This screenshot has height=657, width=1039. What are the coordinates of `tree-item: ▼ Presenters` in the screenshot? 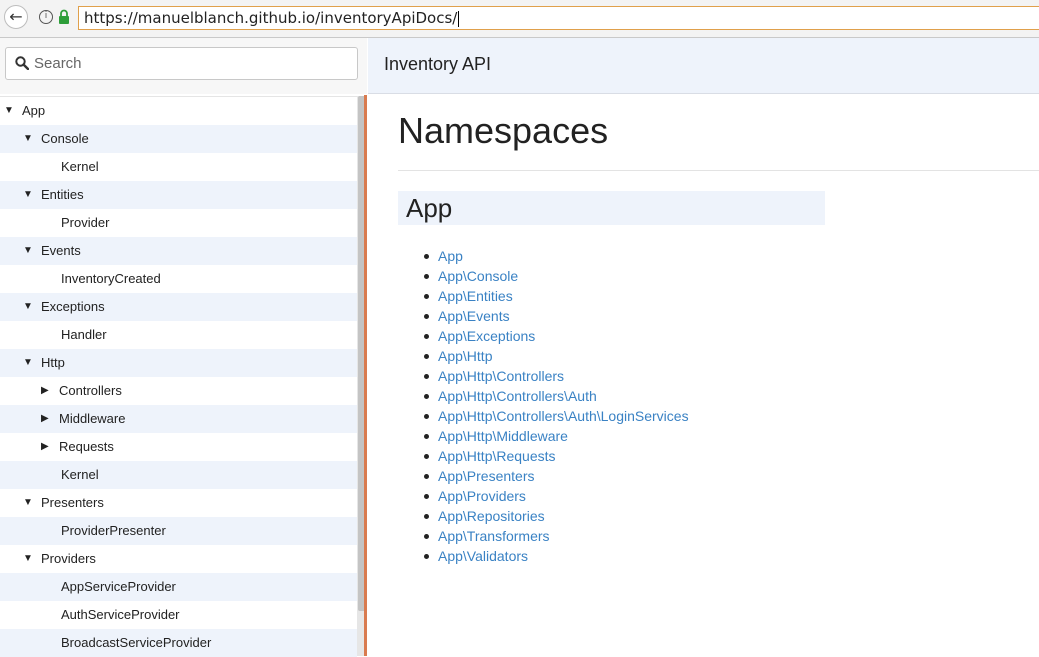 It's located at (178, 503).